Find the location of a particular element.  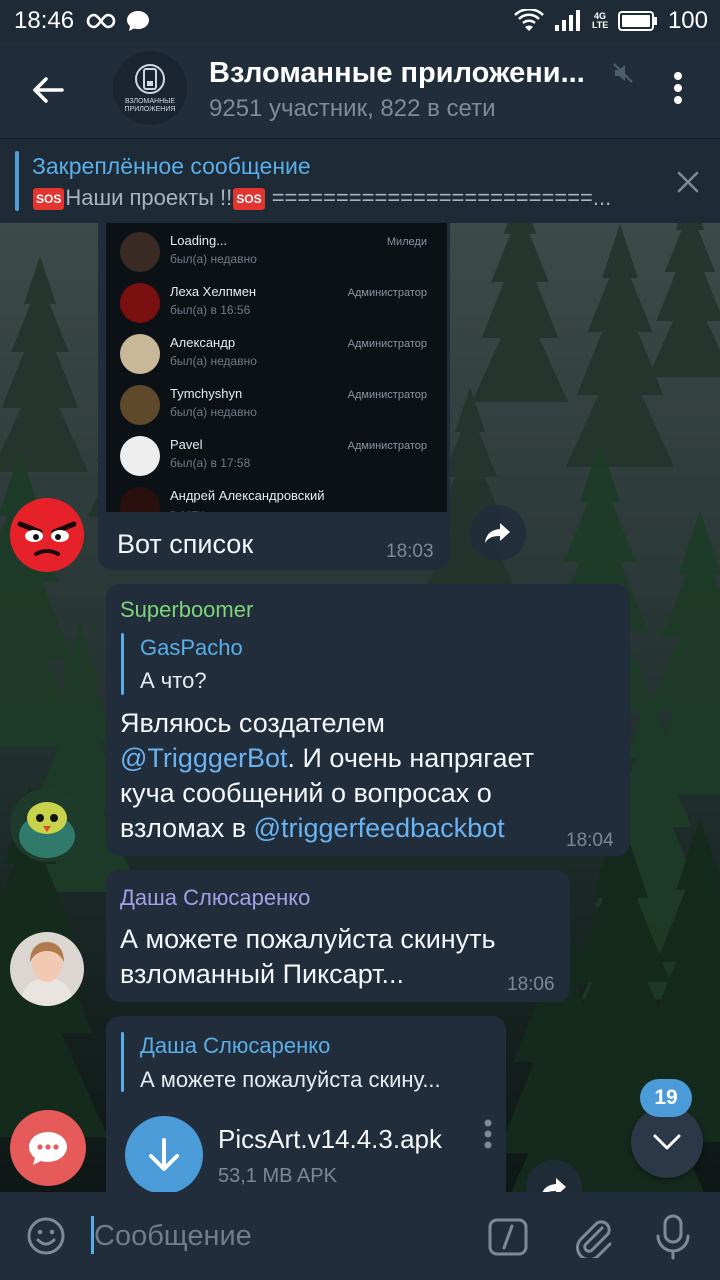

arrow-down-icon is located at coordinates (164, 1154).